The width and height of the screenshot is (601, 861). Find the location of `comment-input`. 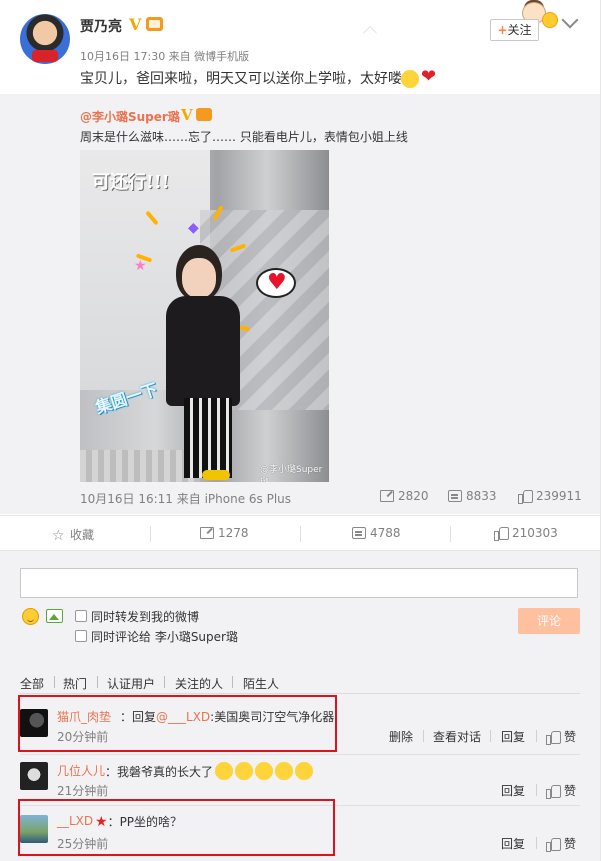

comment-input is located at coordinates (299, 583).